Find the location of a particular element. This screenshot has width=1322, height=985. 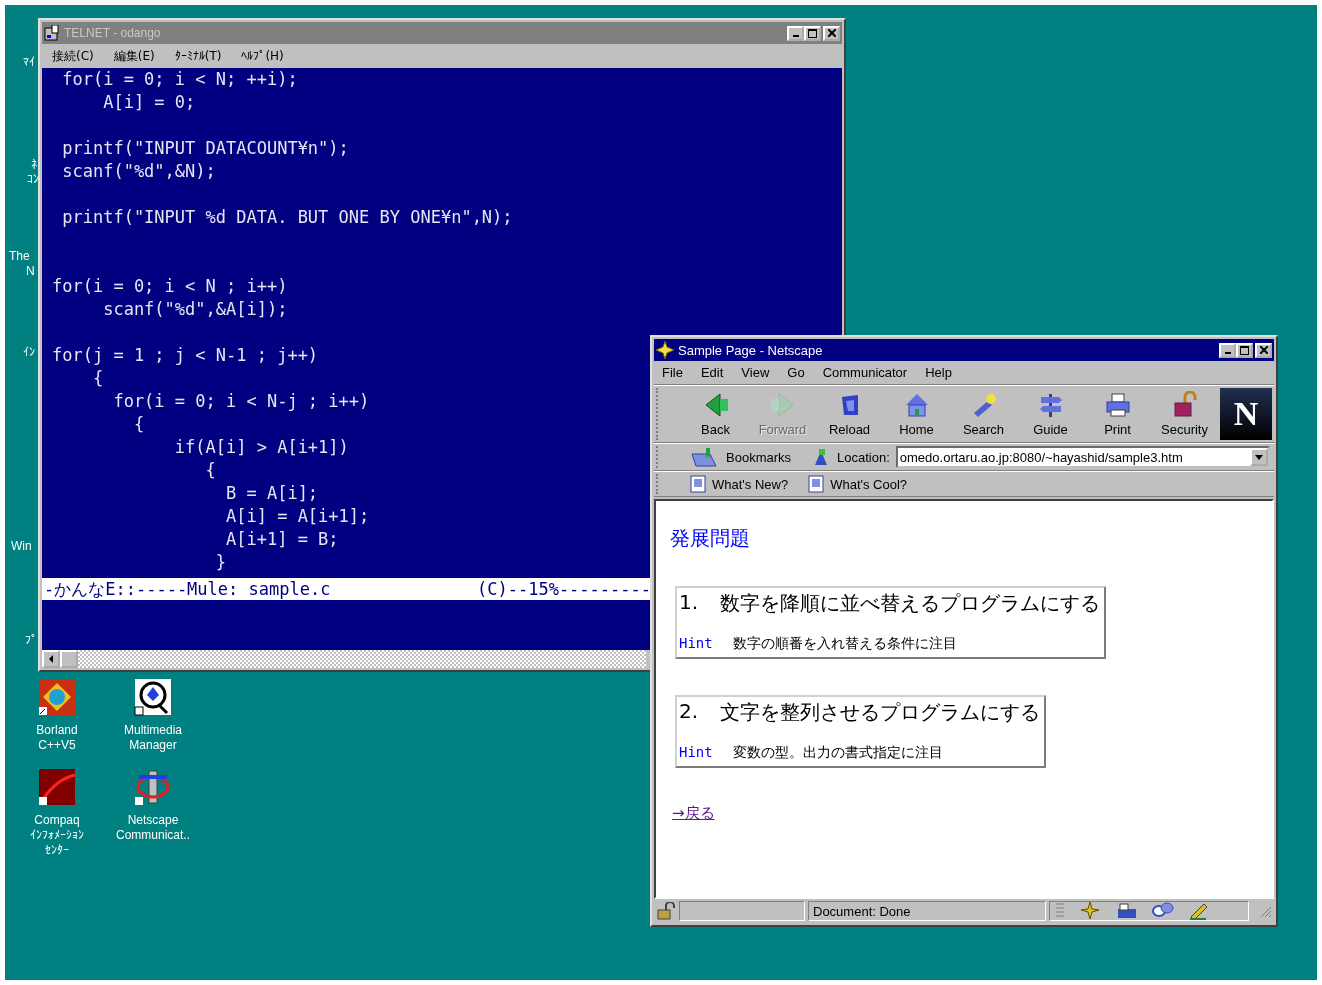

menu-item: Edit is located at coordinates (712, 372).